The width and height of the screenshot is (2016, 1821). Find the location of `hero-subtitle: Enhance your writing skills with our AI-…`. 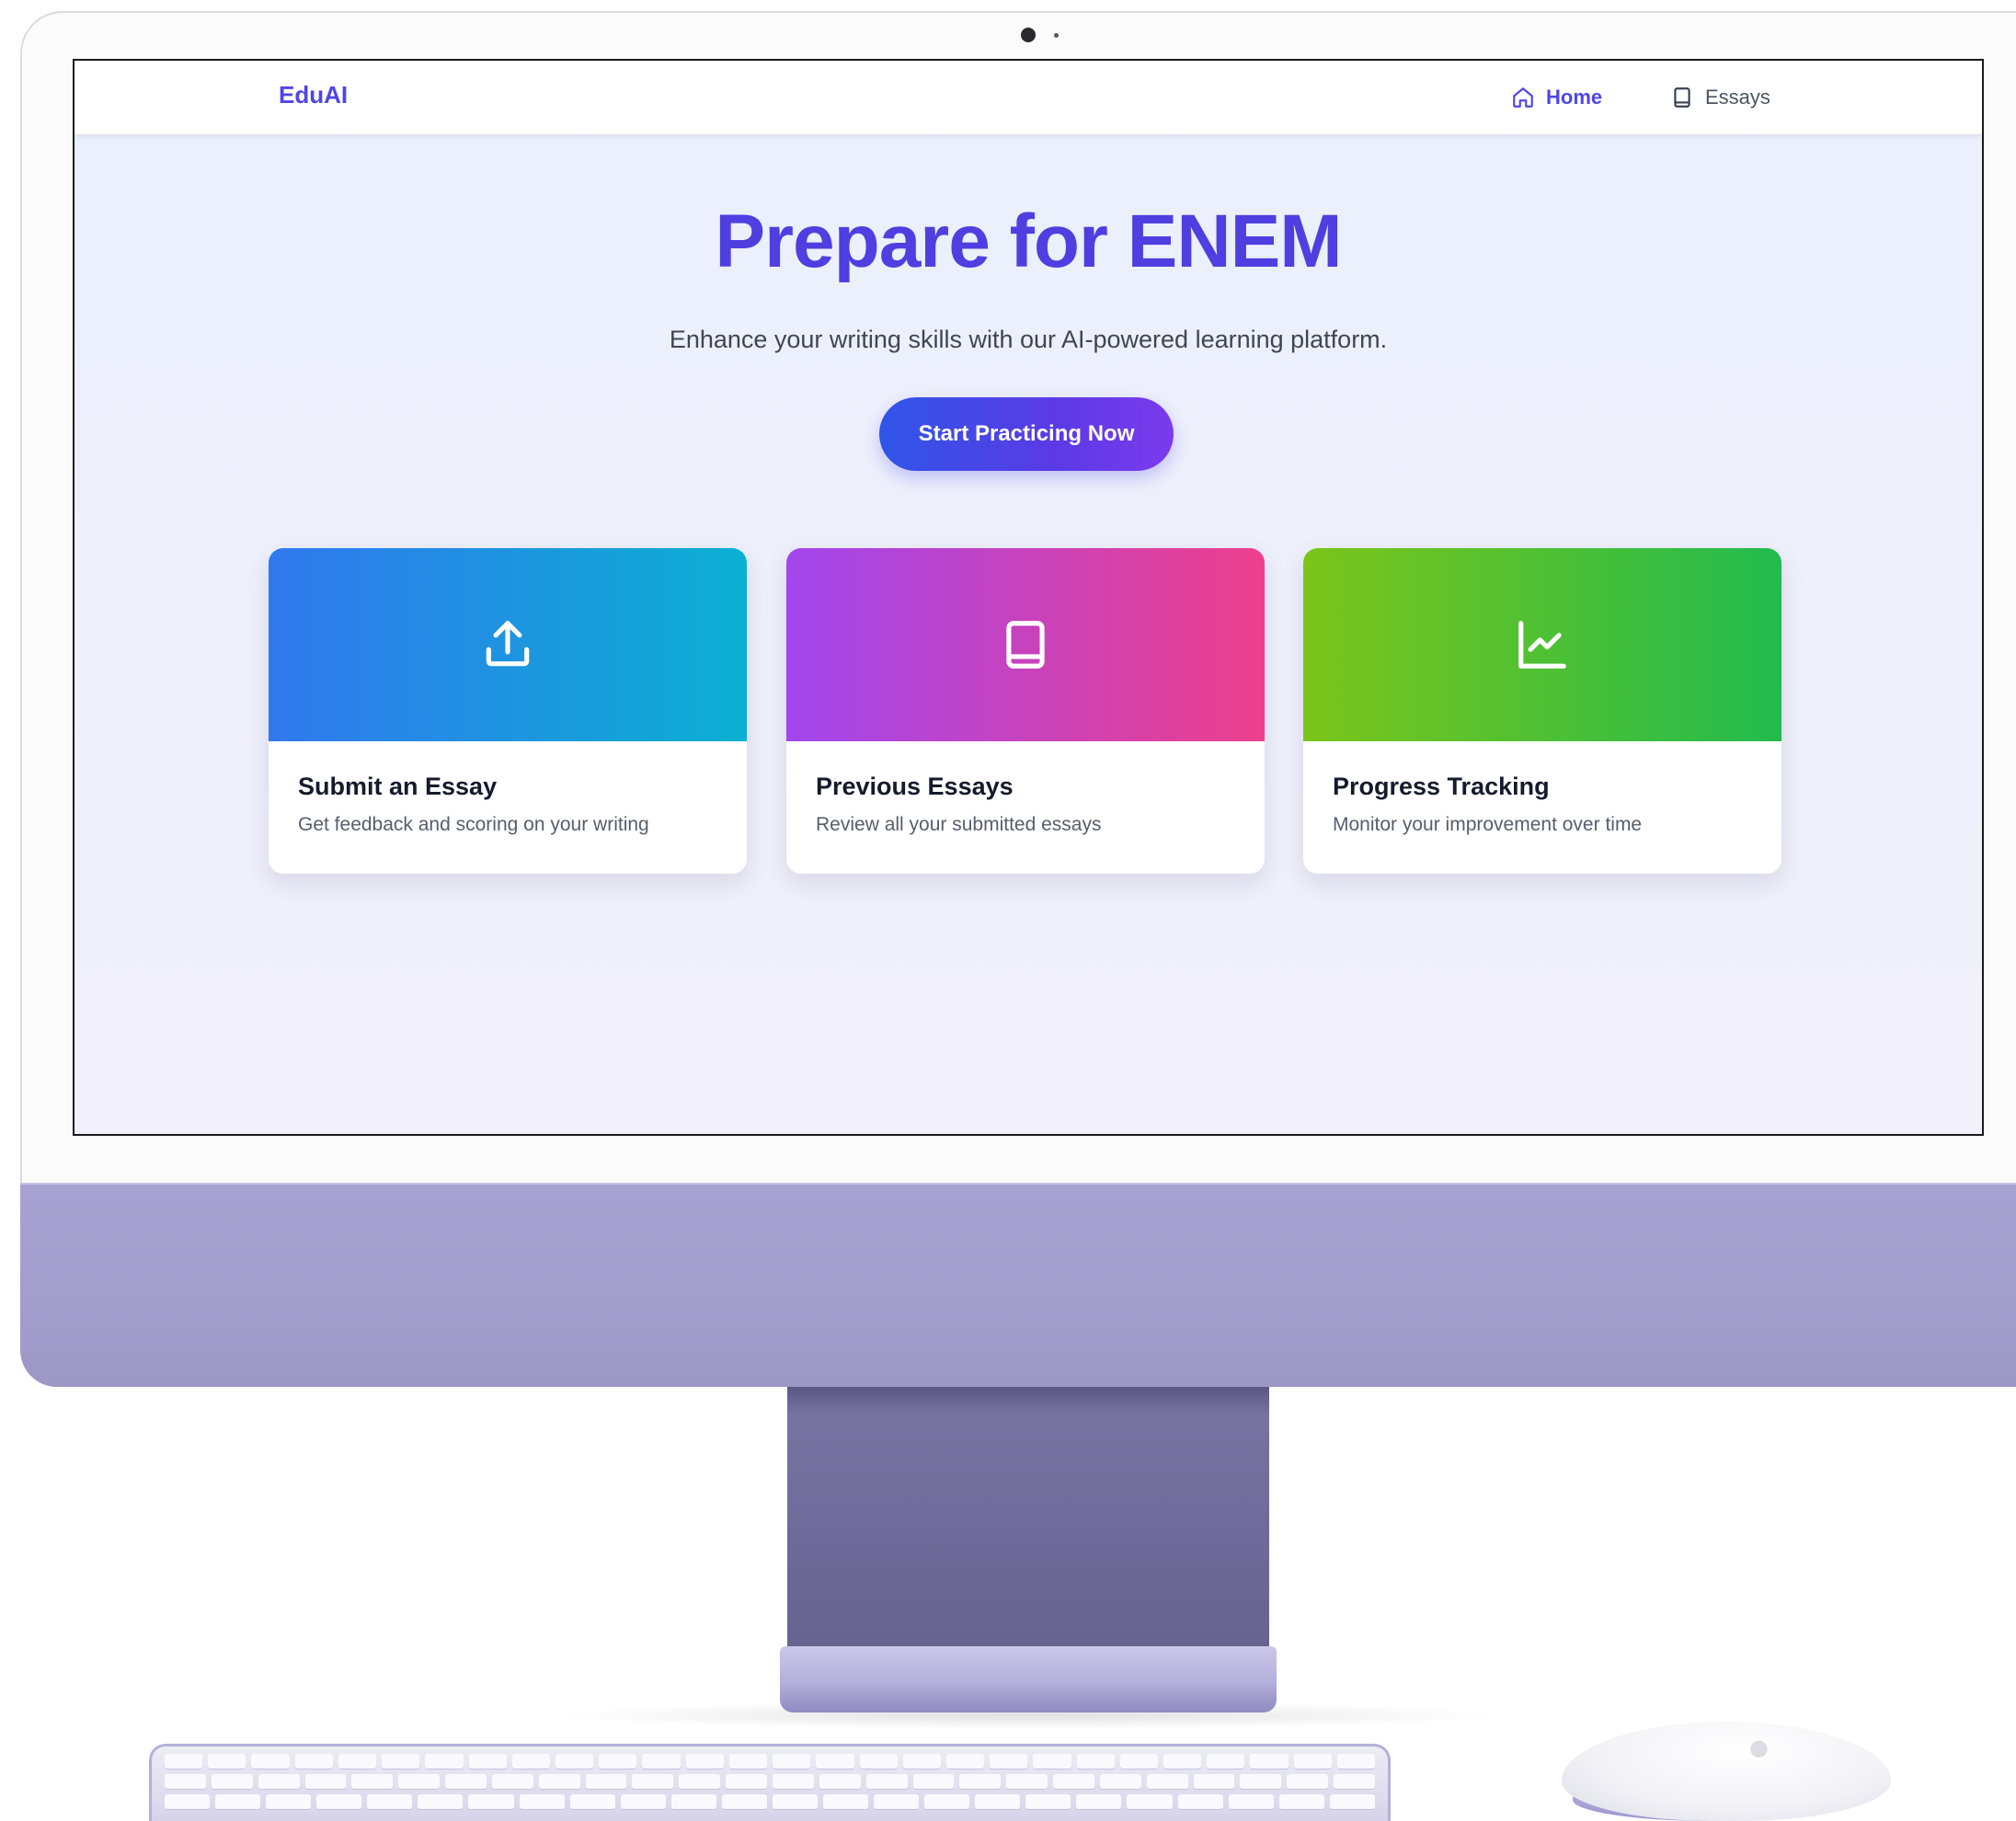

hero-subtitle: Enhance your writing skills with our AI-… is located at coordinates (1028, 339).